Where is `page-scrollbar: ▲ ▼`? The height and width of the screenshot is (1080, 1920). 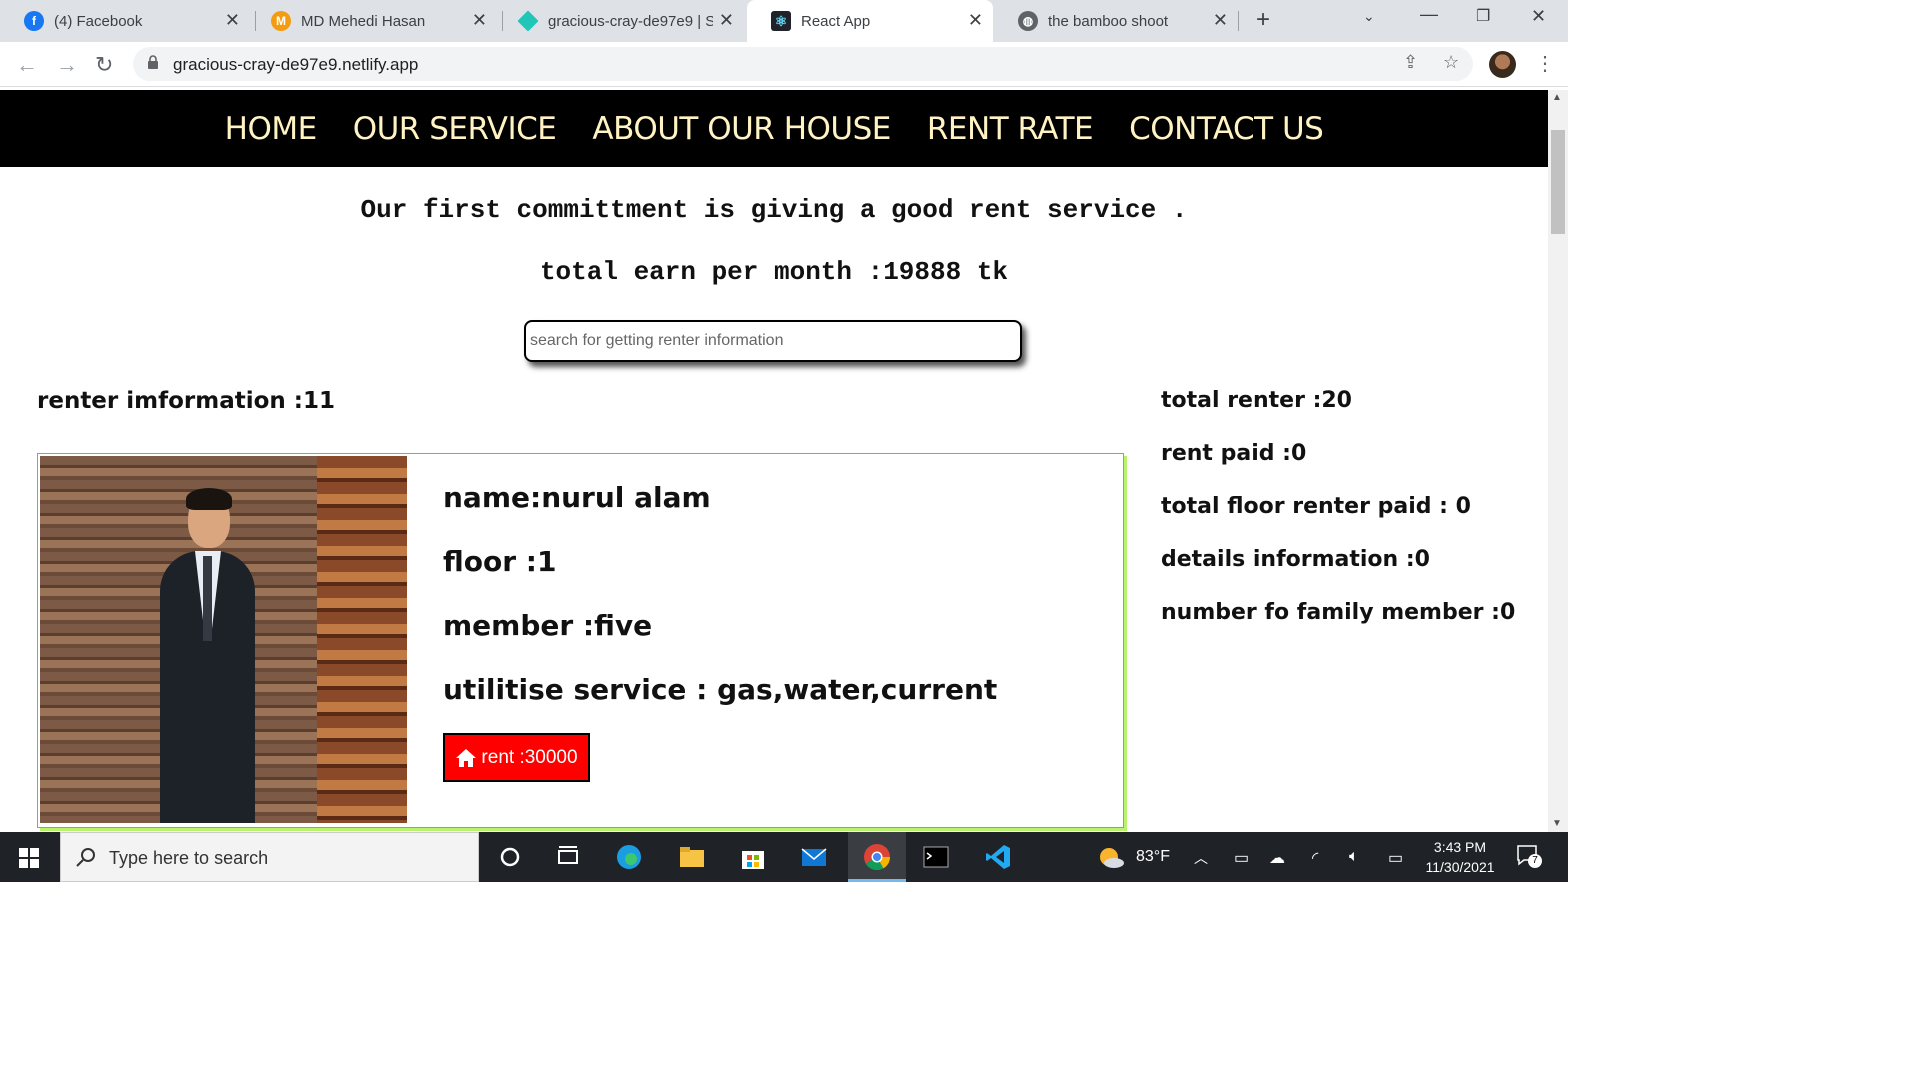
page-scrollbar: ▲ ▼ is located at coordinates (1558, 461).